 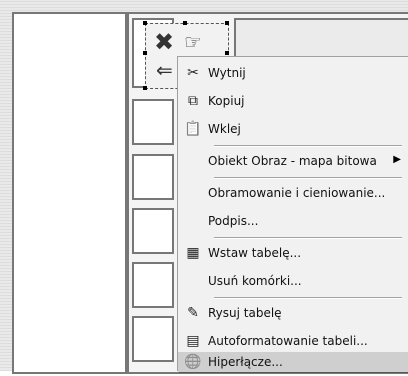 I want to click on menu-item-cut: ✂ Wytnij, so click(x=293, y=73).